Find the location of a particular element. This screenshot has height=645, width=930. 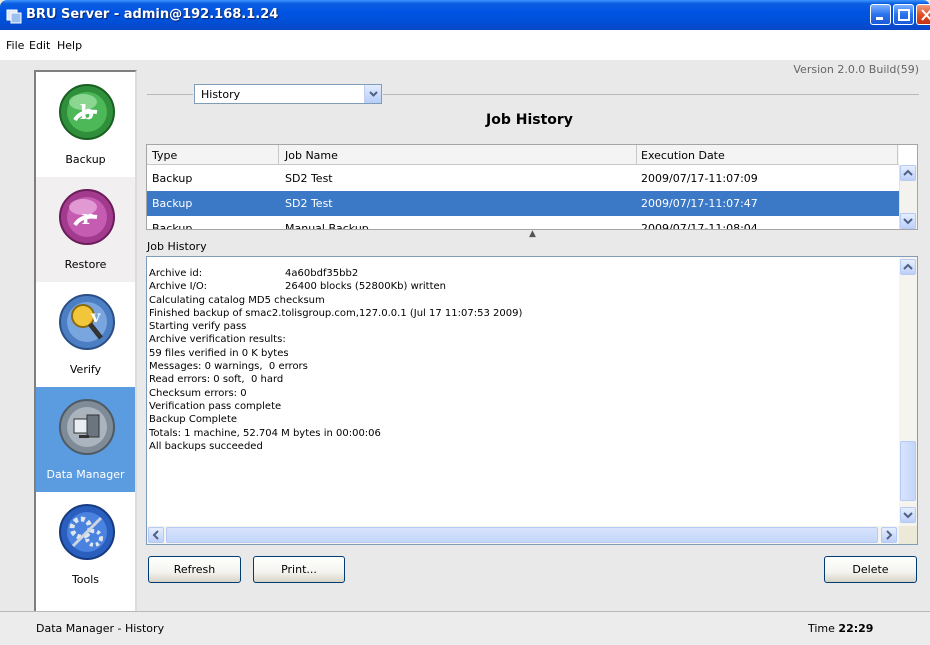

maximize-icon is located at coordinates (904, 15).